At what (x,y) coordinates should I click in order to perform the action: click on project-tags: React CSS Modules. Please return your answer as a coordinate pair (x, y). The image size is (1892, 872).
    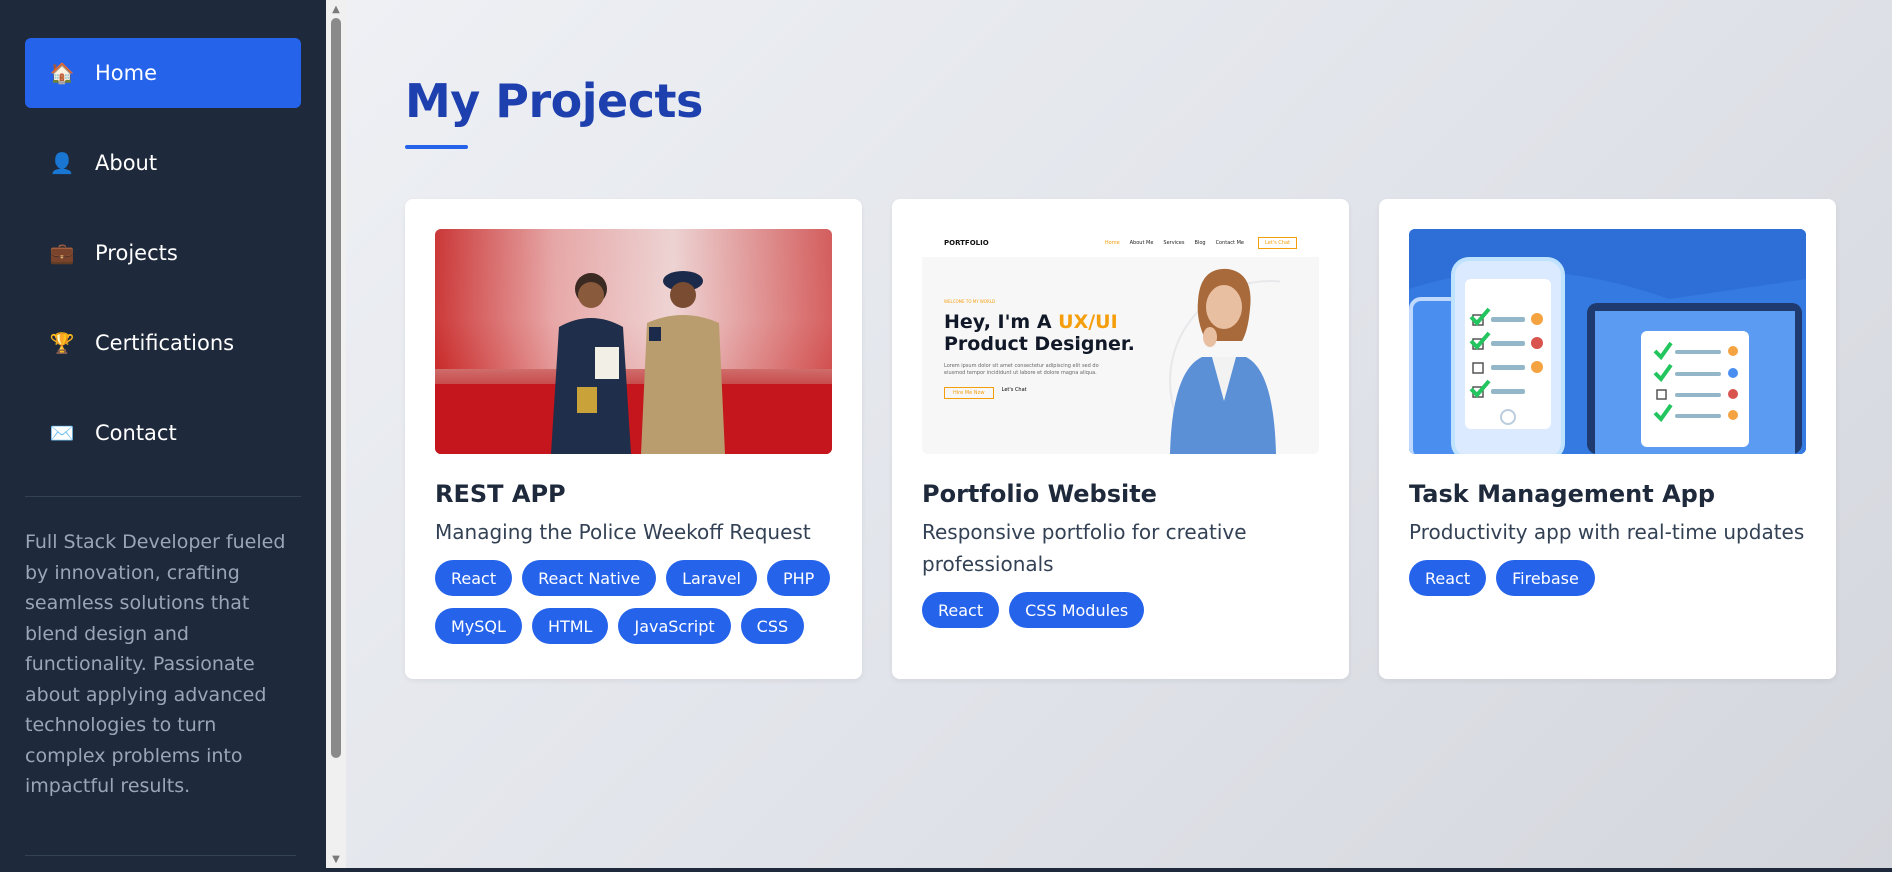
    Looking at the image, I should click on (1120, 610).